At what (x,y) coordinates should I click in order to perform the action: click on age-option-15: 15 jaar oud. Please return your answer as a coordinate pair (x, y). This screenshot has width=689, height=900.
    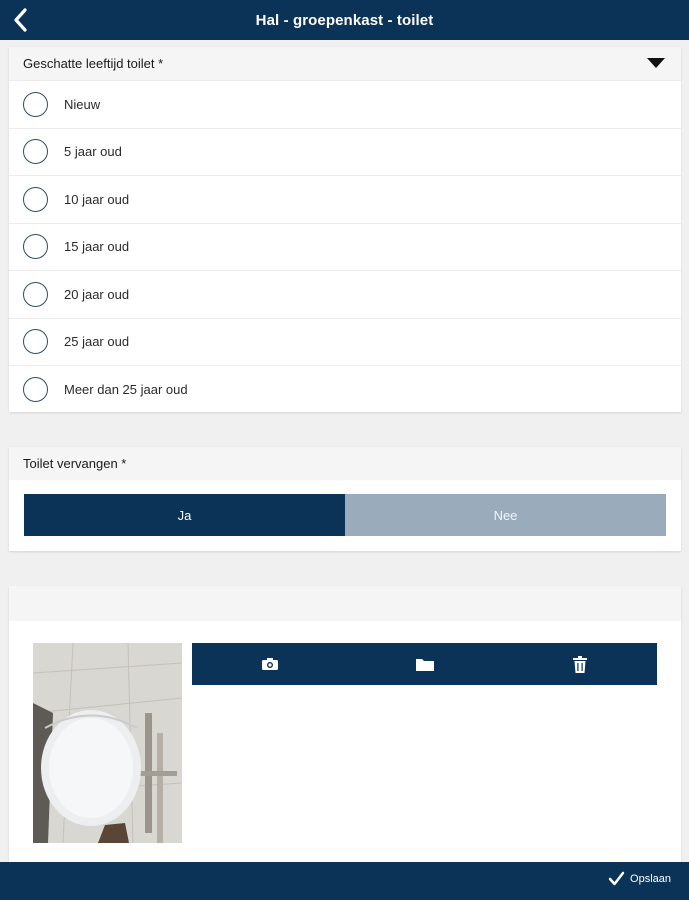
    Looking at the image, I should click on (345, 246).